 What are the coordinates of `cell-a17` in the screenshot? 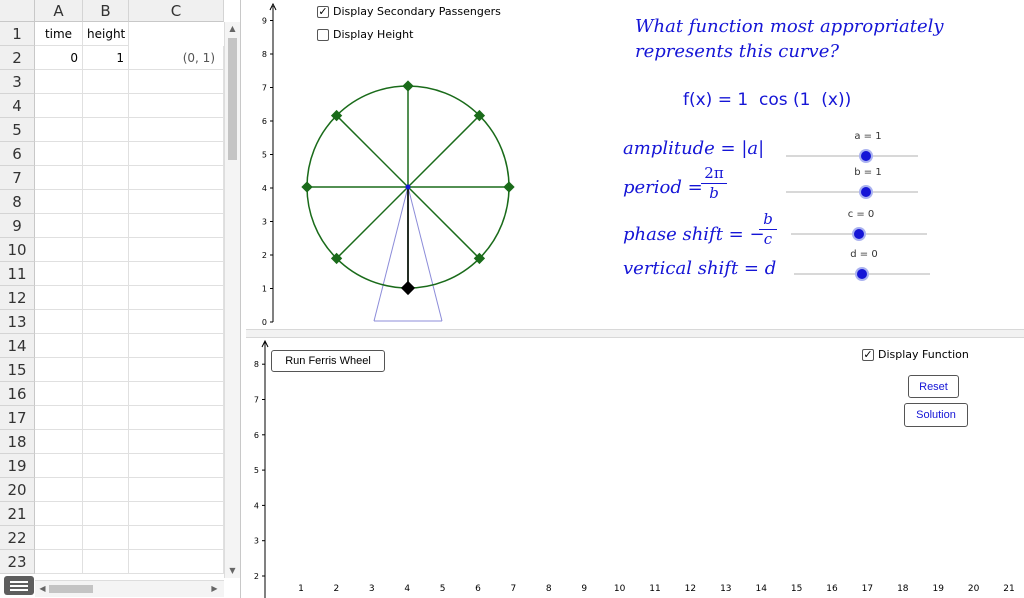 It's located at (59, 418).